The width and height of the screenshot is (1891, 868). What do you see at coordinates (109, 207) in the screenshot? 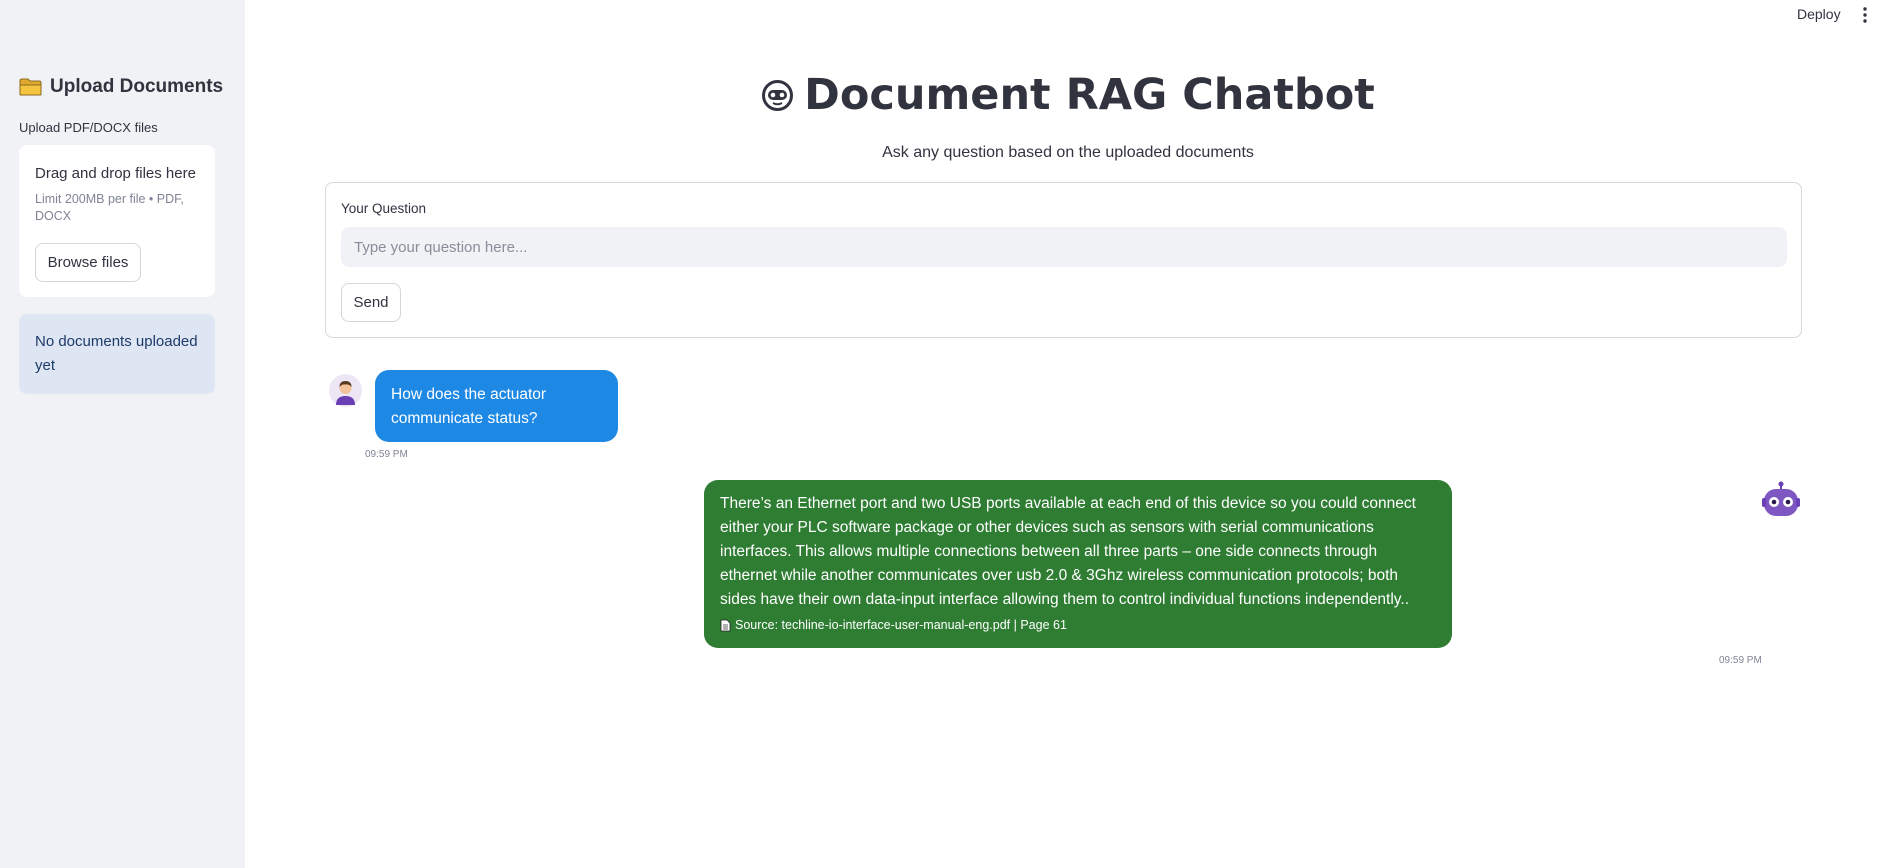
I see `dropzone-limit: Limit 200MB per file • PDF, DOCX` at bounding box center [109, 207].